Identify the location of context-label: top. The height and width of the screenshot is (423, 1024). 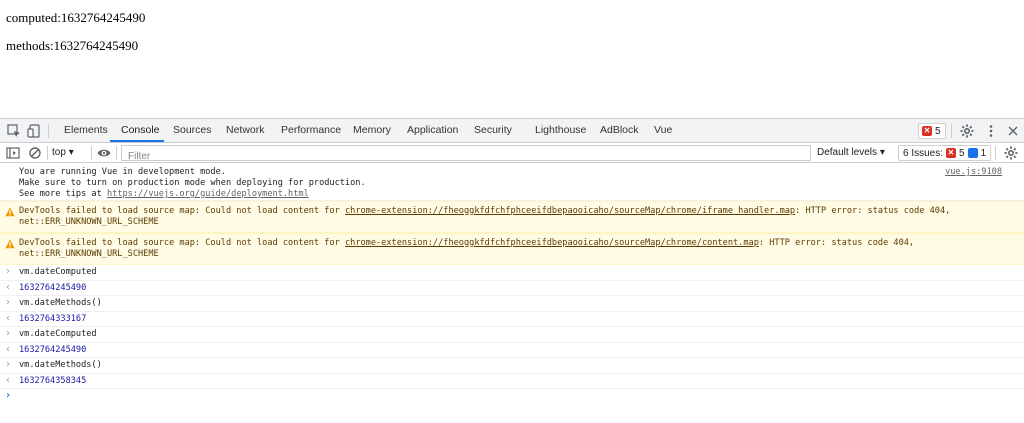
(59, 152).